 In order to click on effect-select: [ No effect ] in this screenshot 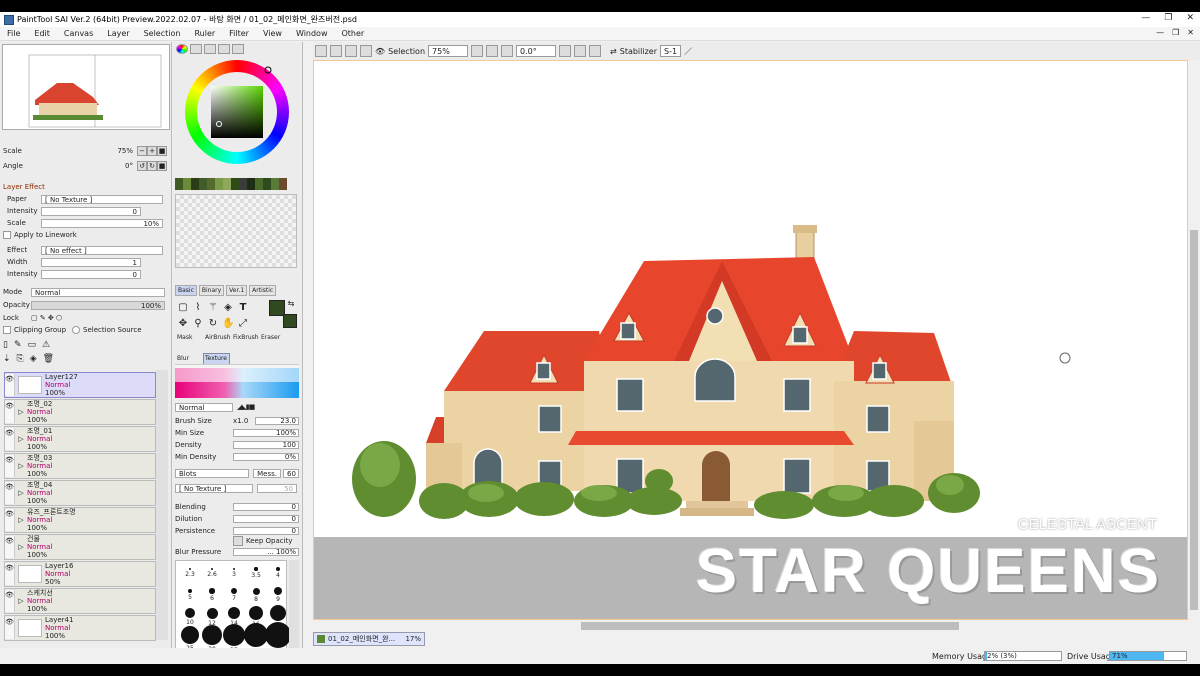, I will do `click(102, 250)`.